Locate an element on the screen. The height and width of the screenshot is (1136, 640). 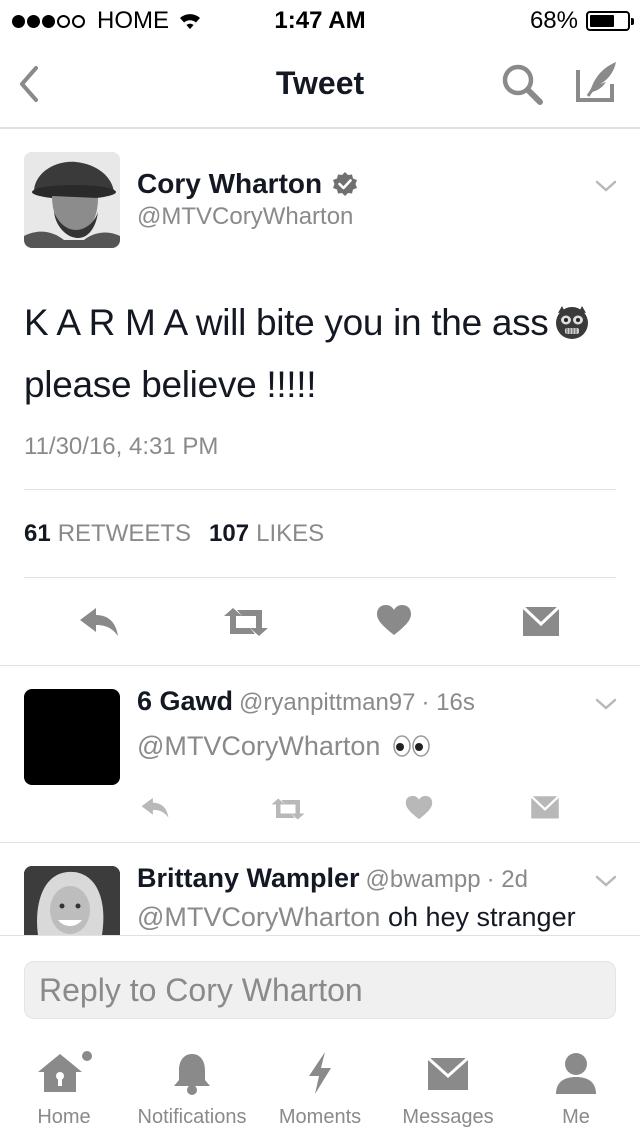
bell-icon is located at coordinates (192, 1074).